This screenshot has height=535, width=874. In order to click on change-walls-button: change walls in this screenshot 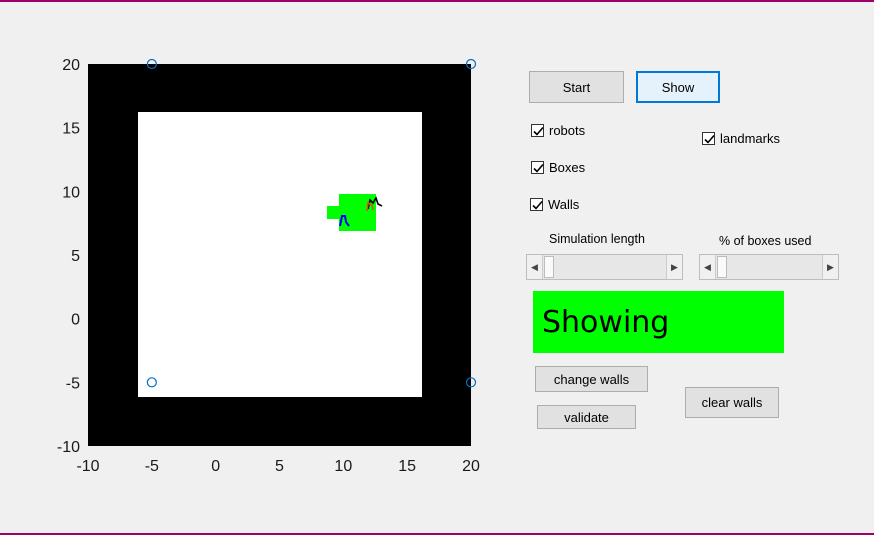, I will do `click(591, 379)`.